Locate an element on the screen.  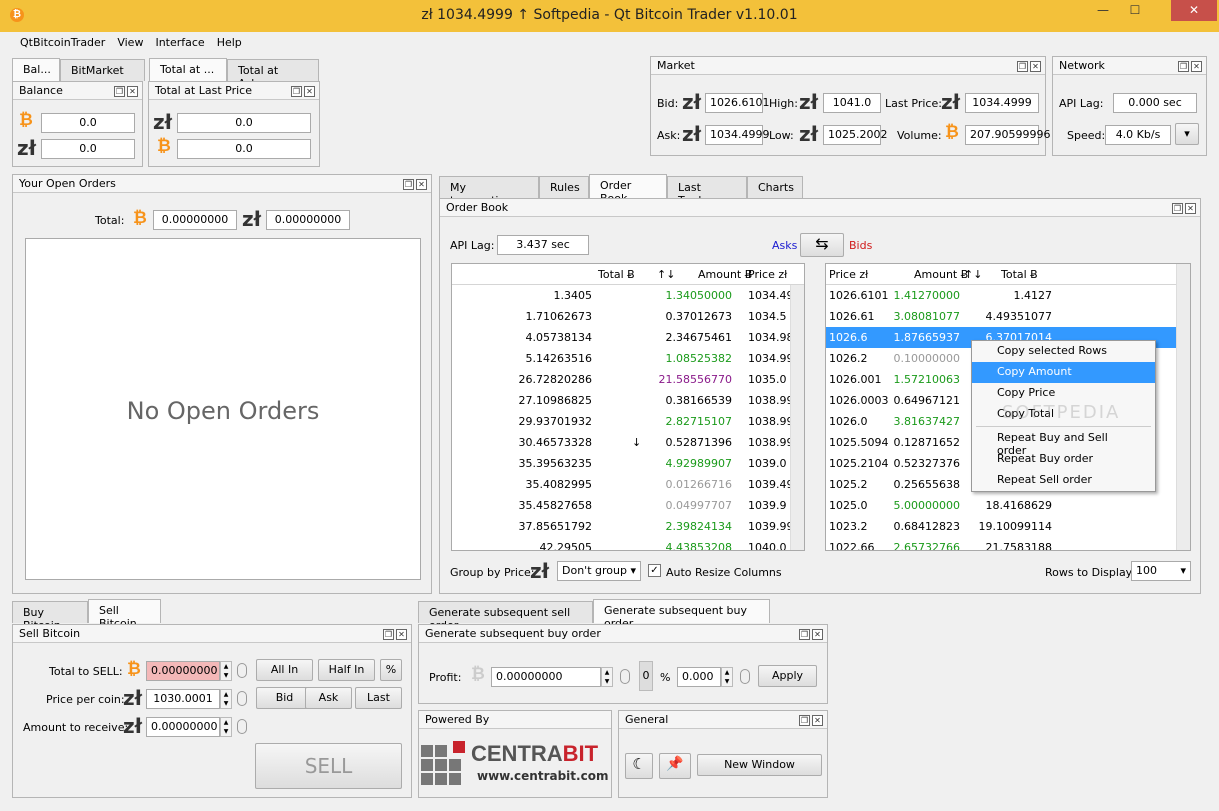
close-button: ✕ is located at coordinates (1194, 10).